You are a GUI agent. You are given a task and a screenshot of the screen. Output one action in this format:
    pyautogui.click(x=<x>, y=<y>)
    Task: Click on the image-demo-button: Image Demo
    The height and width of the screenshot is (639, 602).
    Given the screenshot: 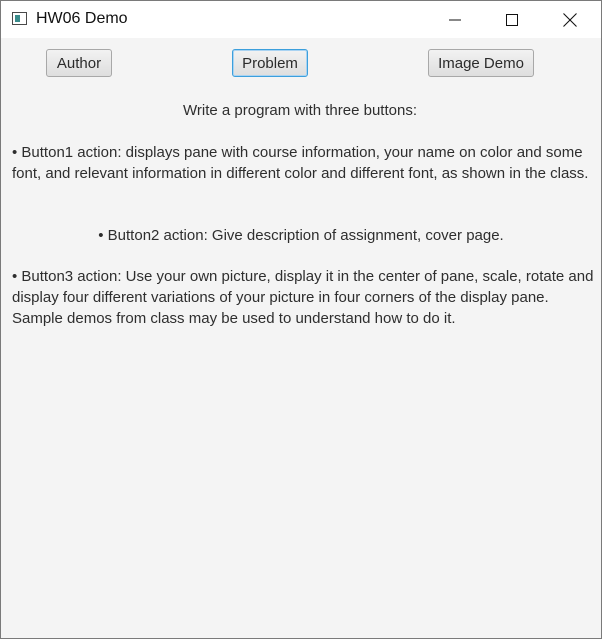 What is the action you would take?
    pyautogui.click(x=481, y=63)
    